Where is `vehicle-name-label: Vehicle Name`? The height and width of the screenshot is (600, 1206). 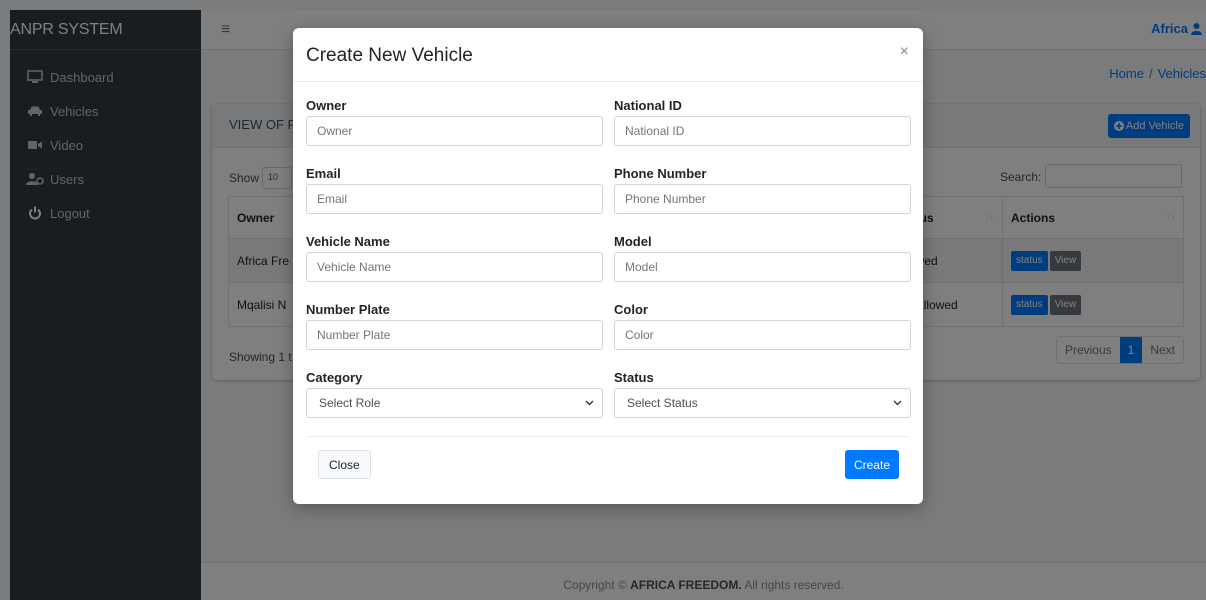 vehicle-name-label: Vehicle Name is located at coordinates (348, 241).